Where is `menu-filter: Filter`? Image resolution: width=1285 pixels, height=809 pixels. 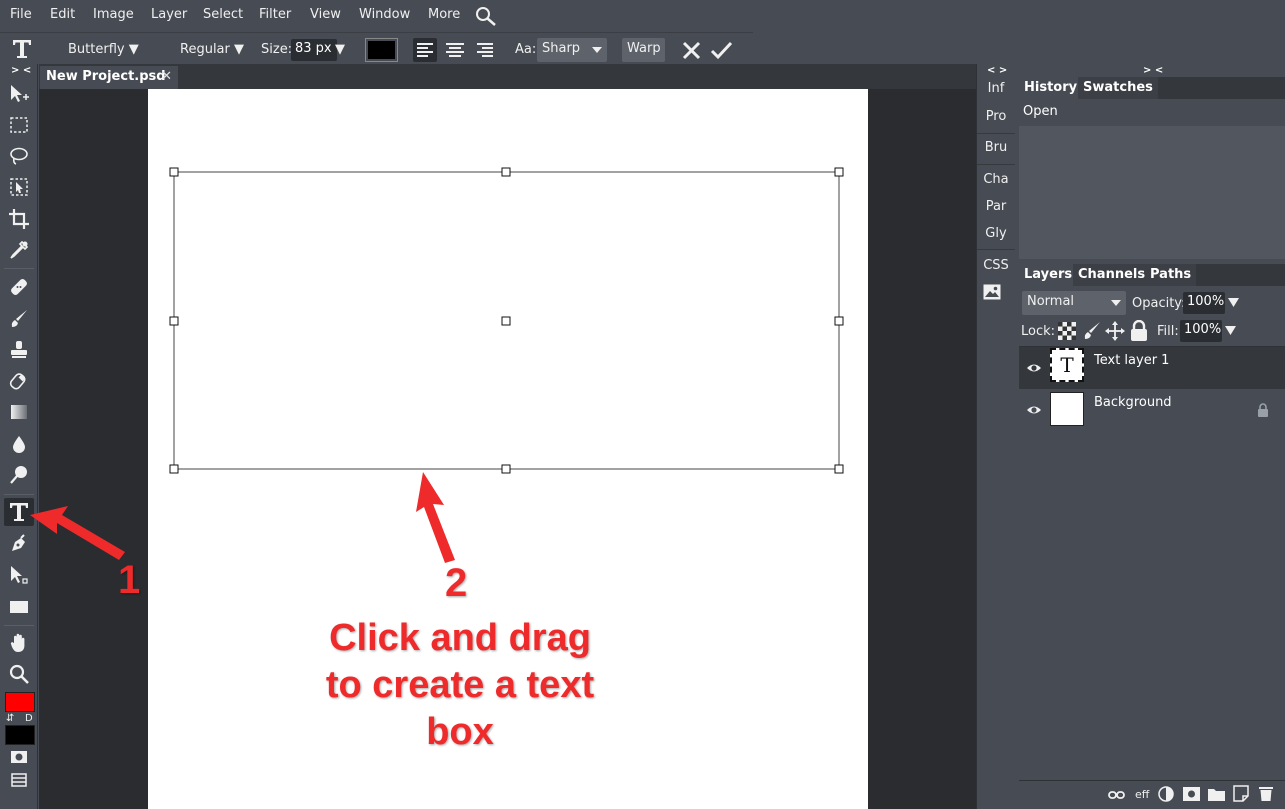
menu-filter: Filter is located at coordinates (275, 14).